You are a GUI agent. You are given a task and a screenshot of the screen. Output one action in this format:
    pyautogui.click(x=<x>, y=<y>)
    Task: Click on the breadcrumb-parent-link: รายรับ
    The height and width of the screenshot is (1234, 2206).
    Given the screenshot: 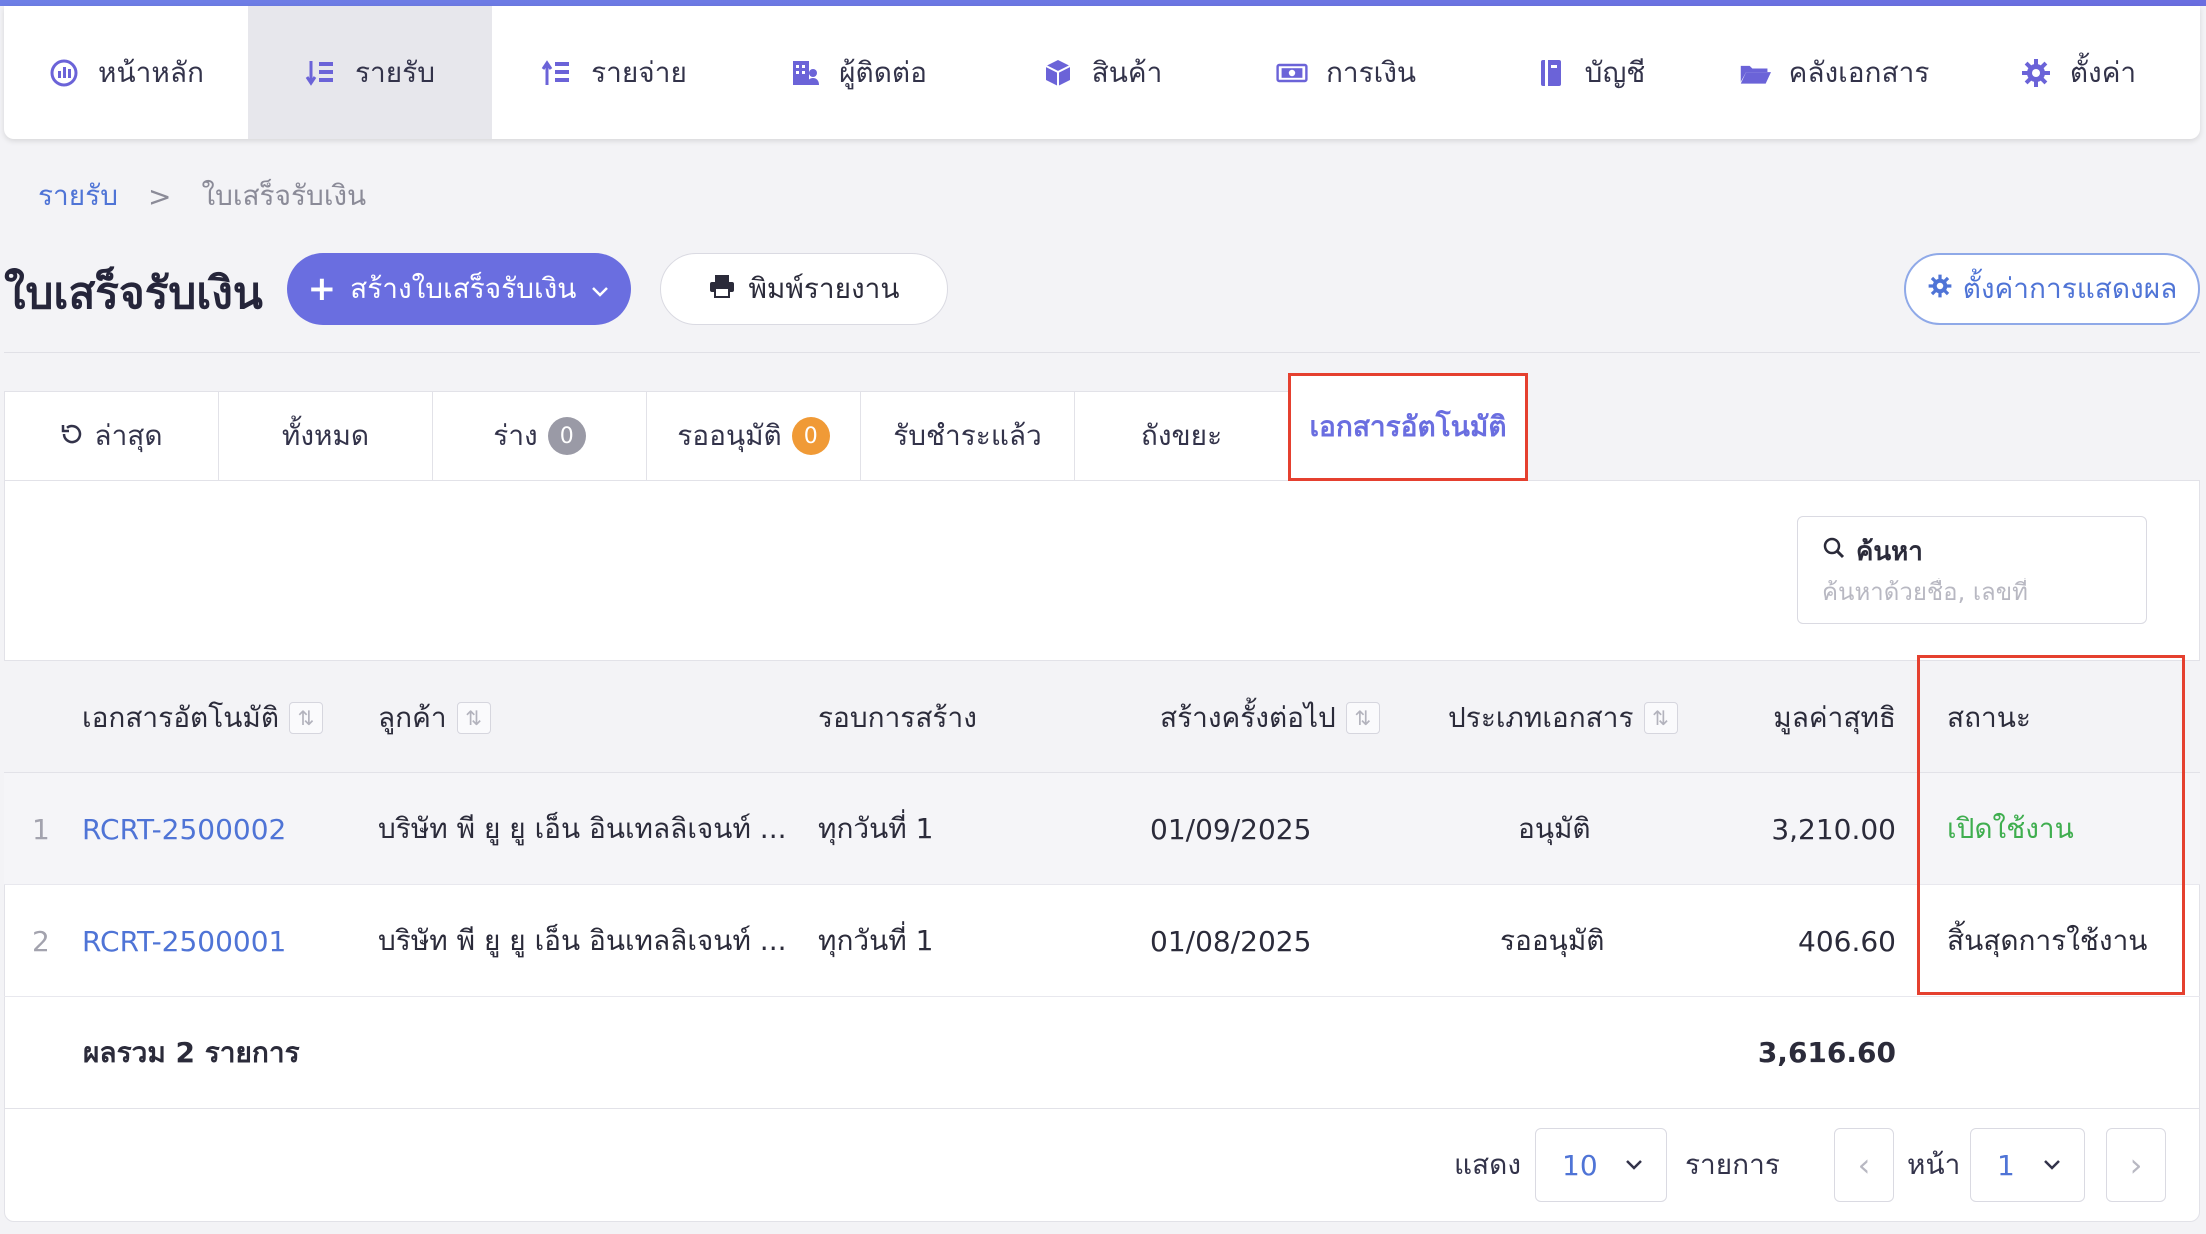 What is the action you would take?
    pyautogui.click(x=78, y=196)
    